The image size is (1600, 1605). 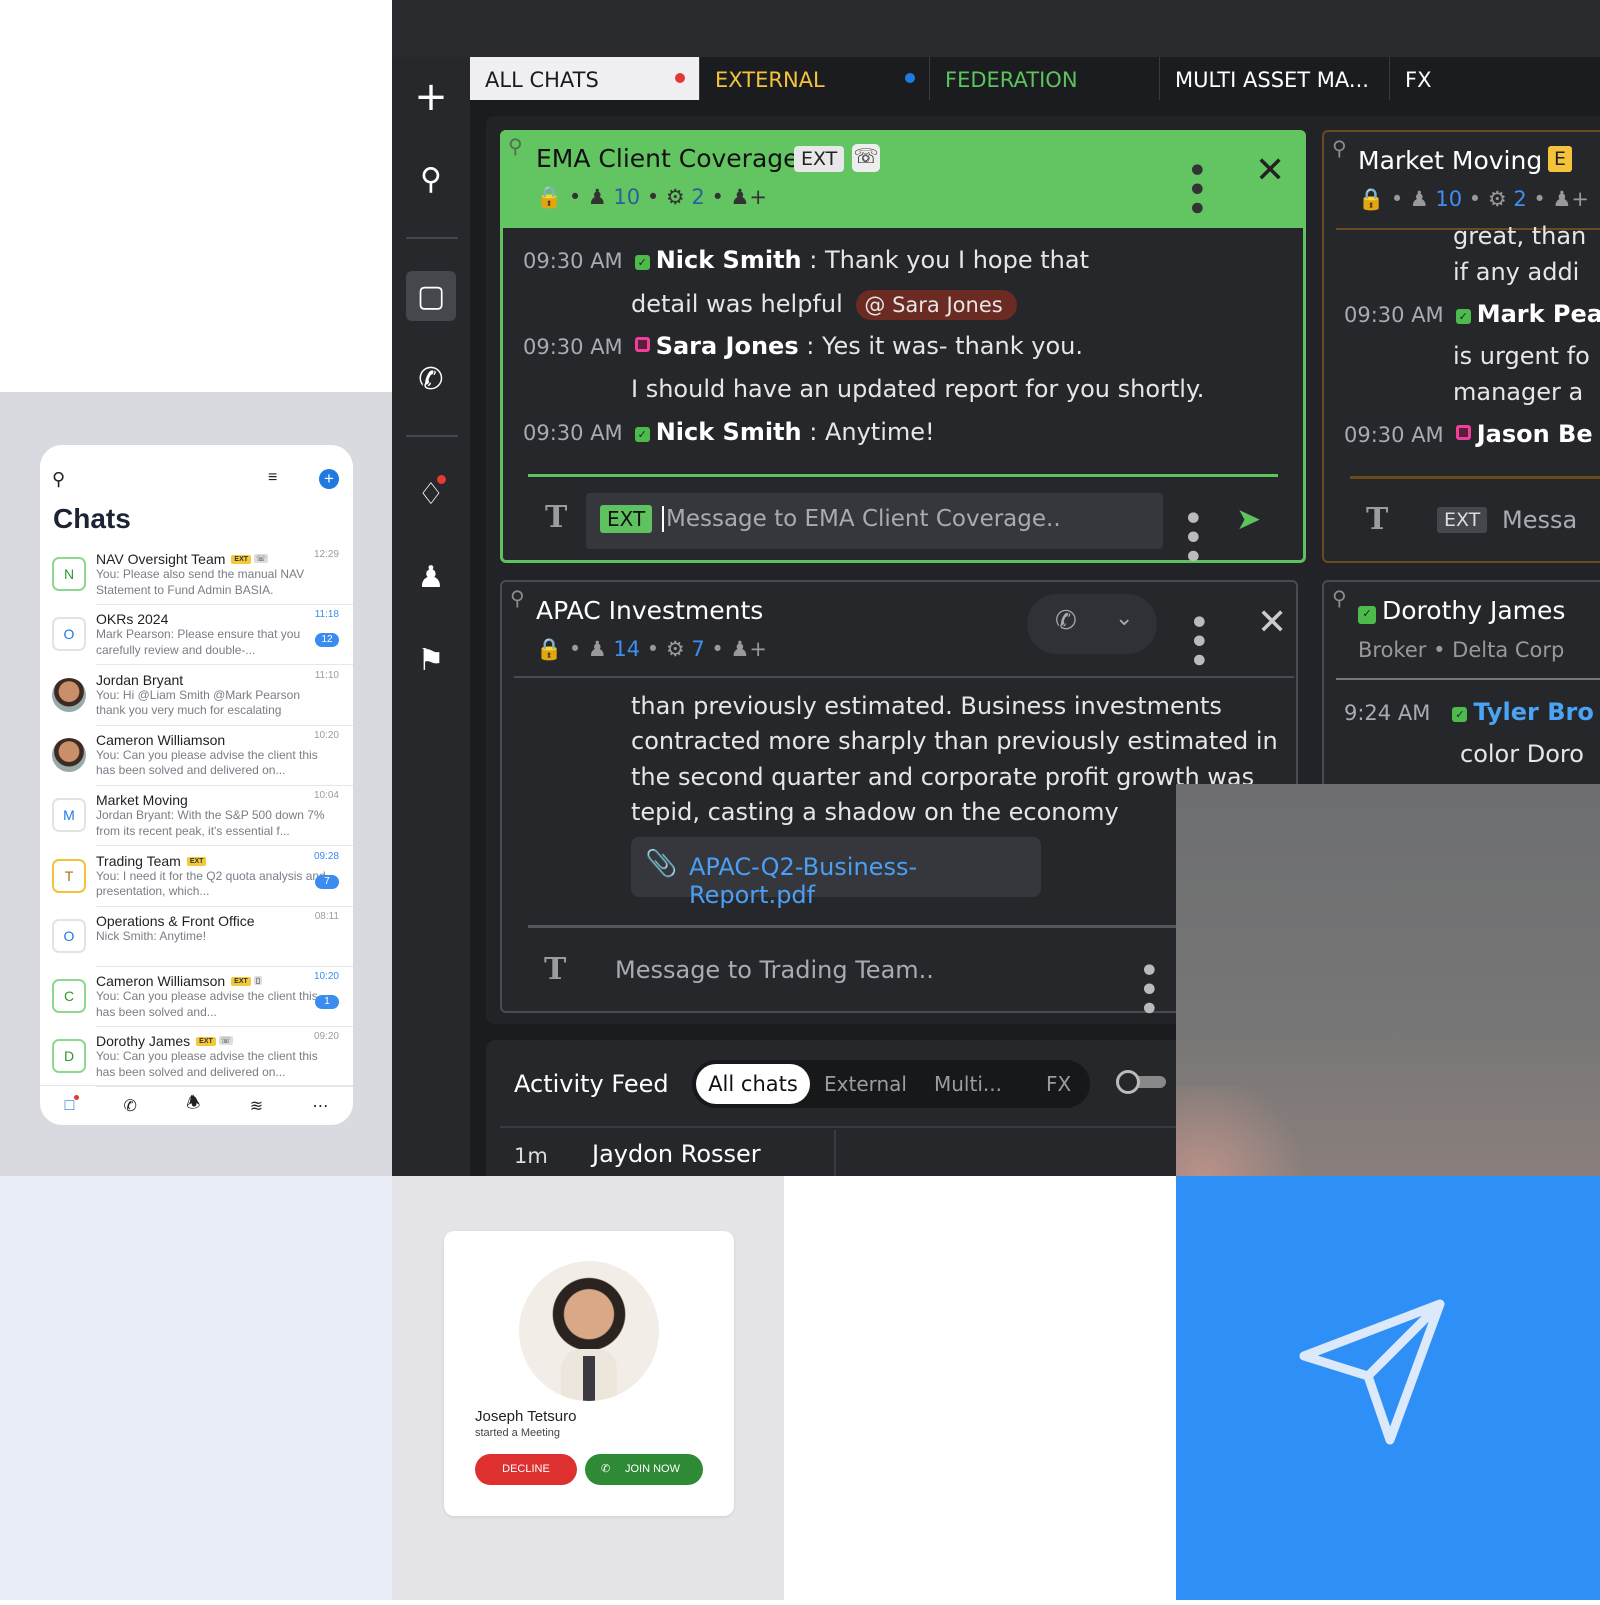 I want to click on join-now-button: ✆ JOIN NOW, so click(x=644, y=1469).